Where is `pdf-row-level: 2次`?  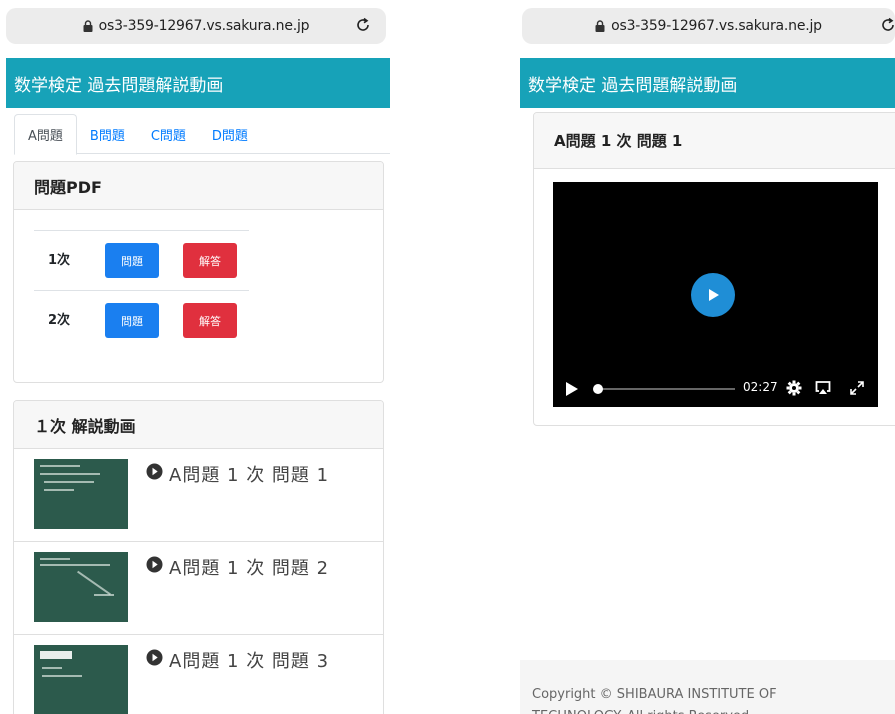 pdf-row-level: 2次 is located at coordinates (59, 320).